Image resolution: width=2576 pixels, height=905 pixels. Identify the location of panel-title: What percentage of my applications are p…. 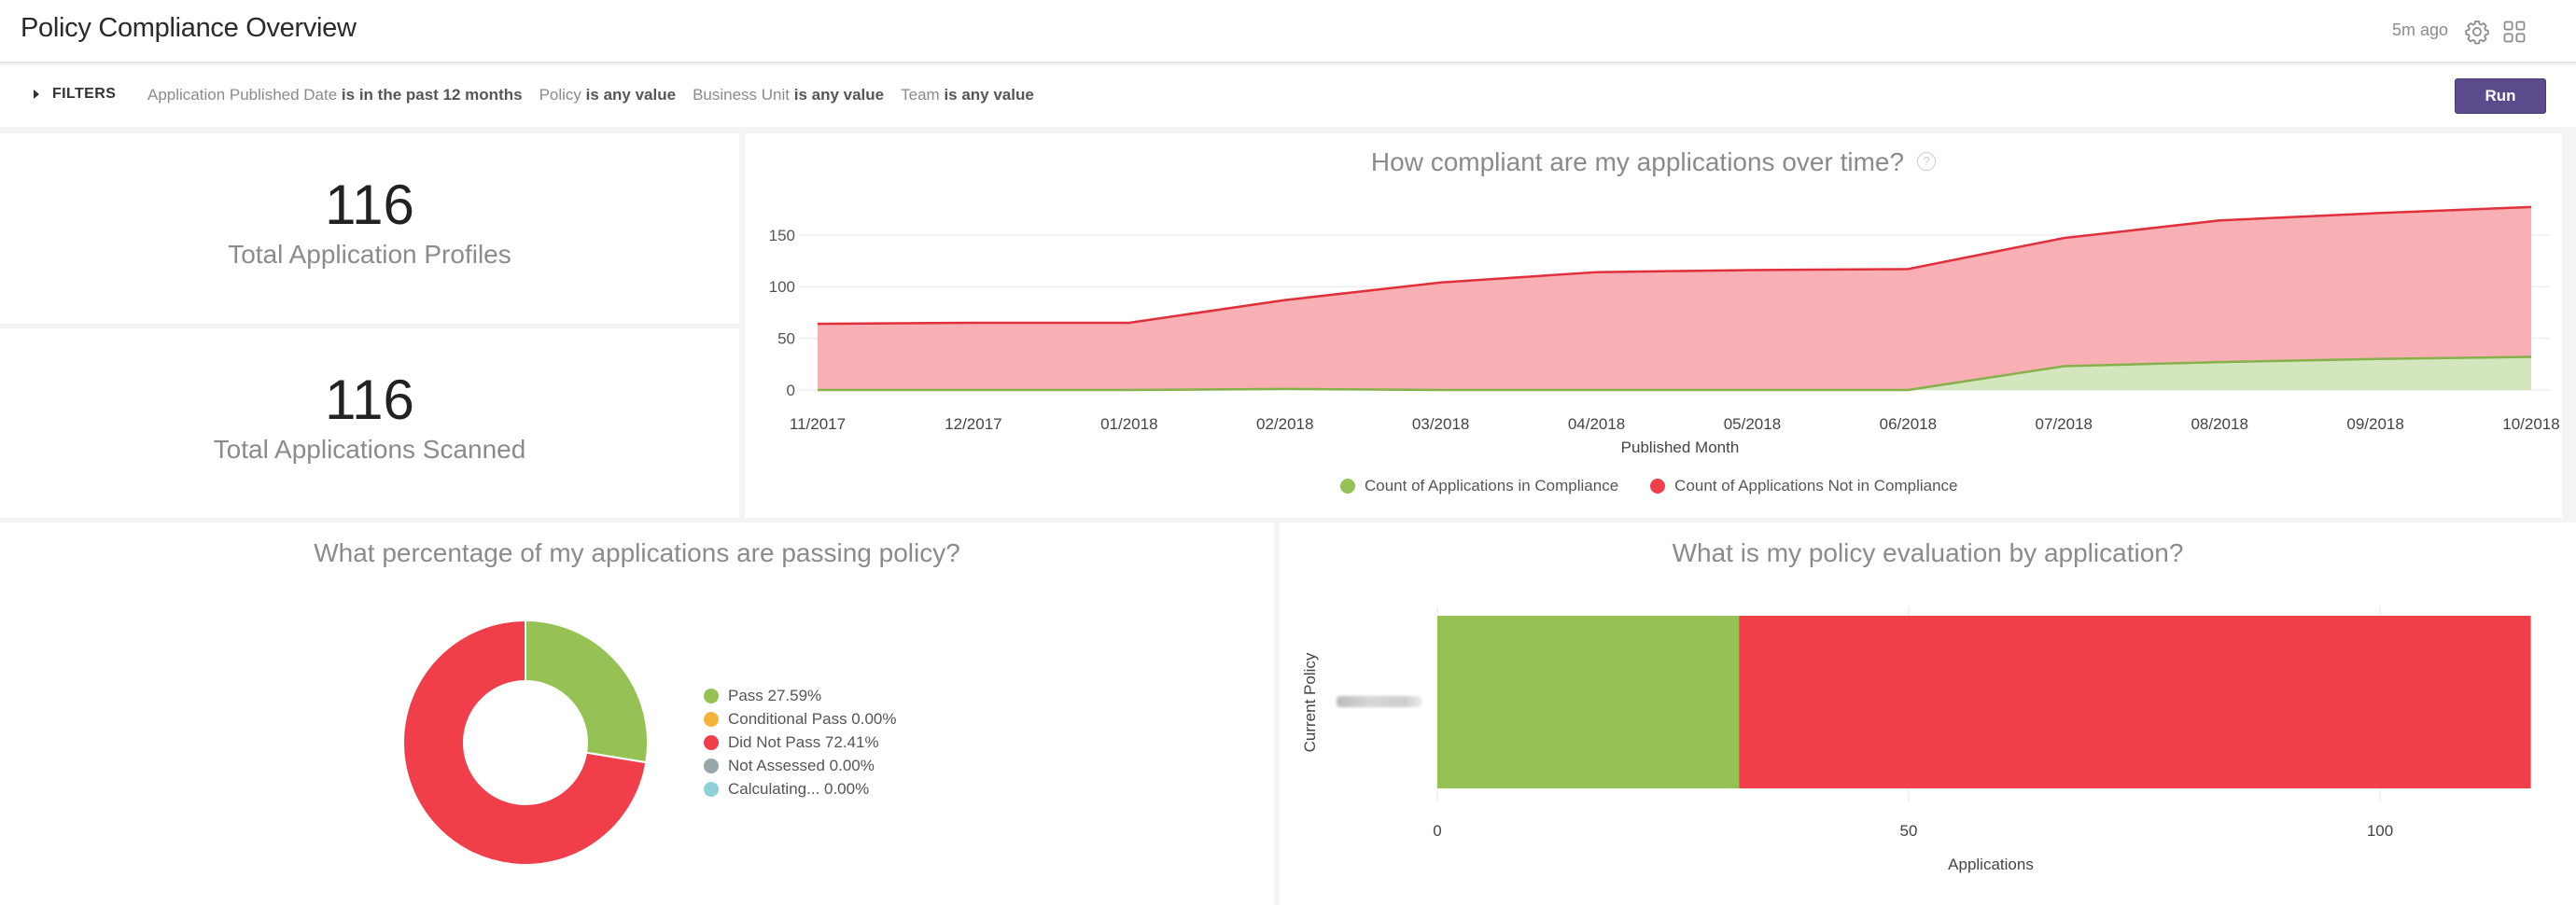
(637, 552).